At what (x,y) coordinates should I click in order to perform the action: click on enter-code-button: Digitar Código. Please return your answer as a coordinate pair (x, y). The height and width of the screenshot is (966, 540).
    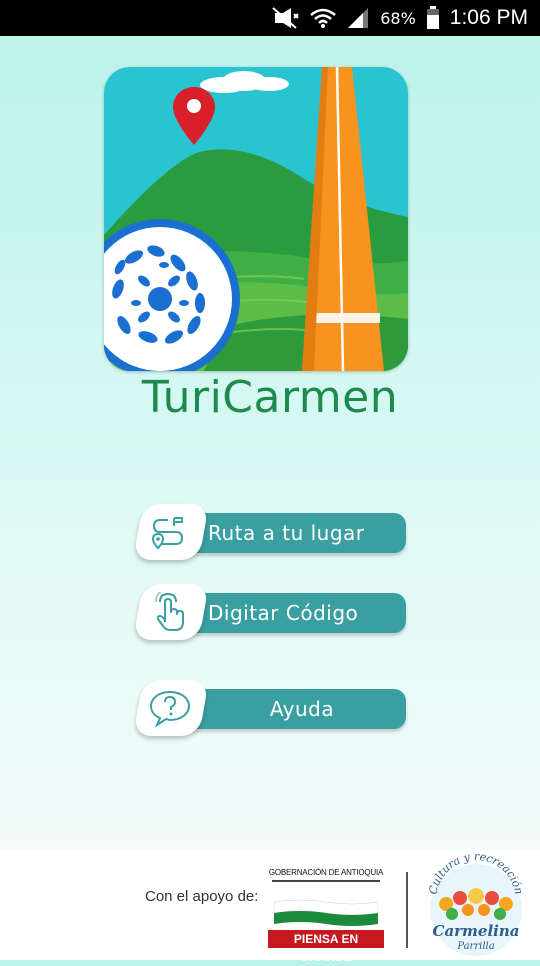
    Looking at the image, I should click on (269, 612).